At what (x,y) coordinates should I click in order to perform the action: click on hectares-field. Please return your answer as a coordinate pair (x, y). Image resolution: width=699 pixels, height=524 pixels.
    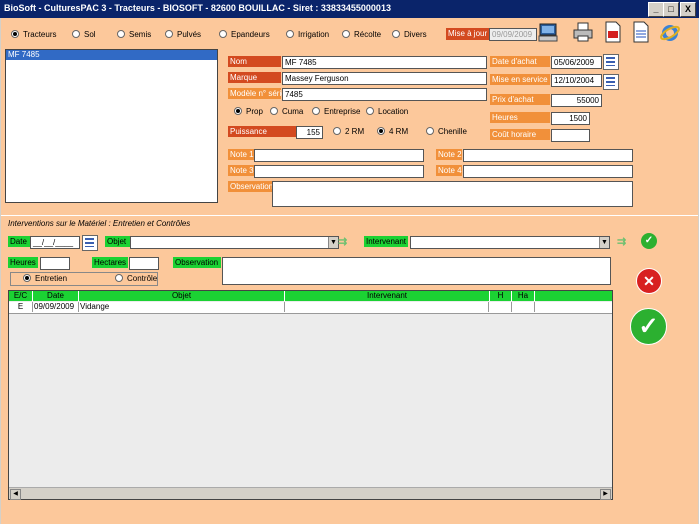
    Looking at the image, I should click on (144, 263).